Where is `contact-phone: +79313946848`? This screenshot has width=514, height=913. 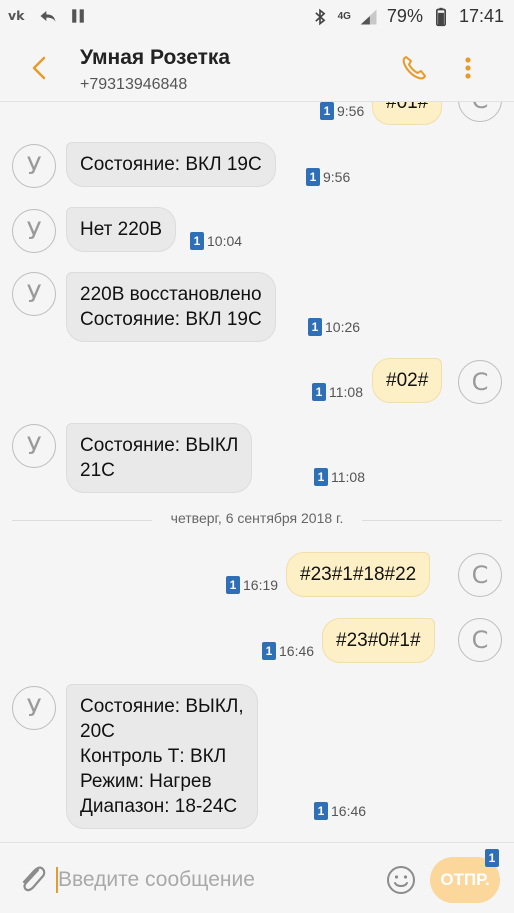
contact-phone: +79313946848 is located at coordinates (134, 84).